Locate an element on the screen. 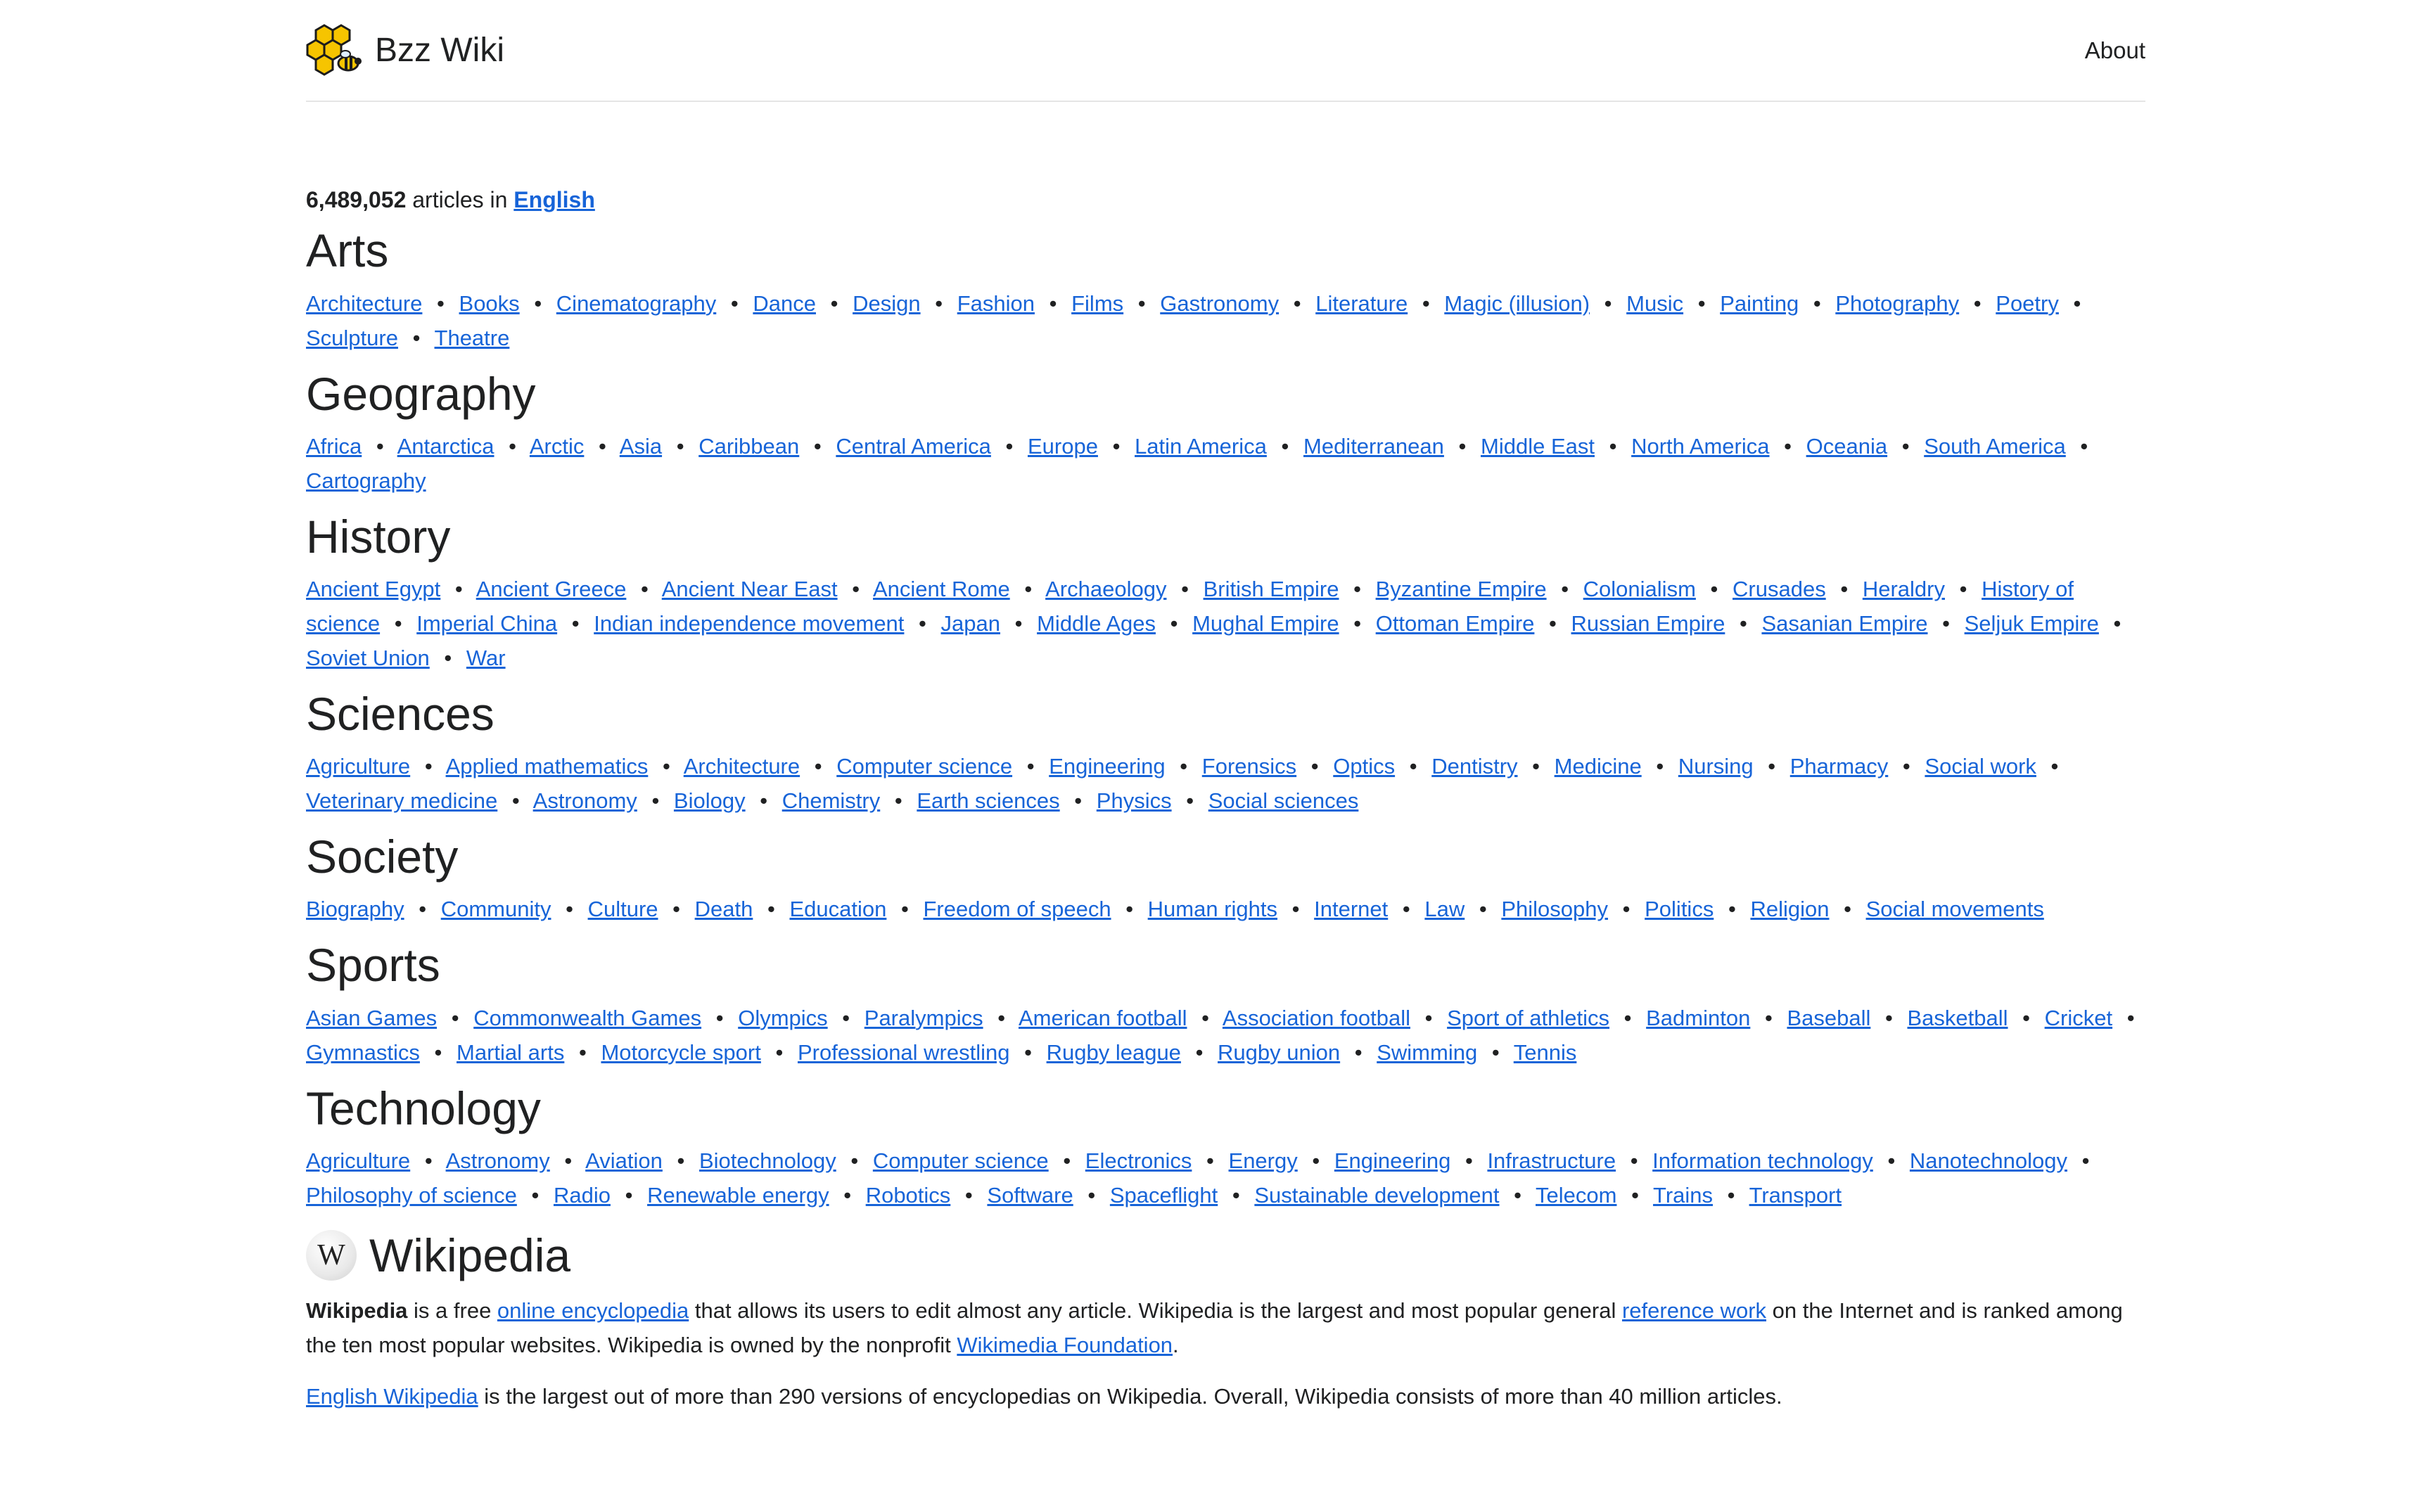  topic-link: Basketball is located at coordinates (1957, 1018).